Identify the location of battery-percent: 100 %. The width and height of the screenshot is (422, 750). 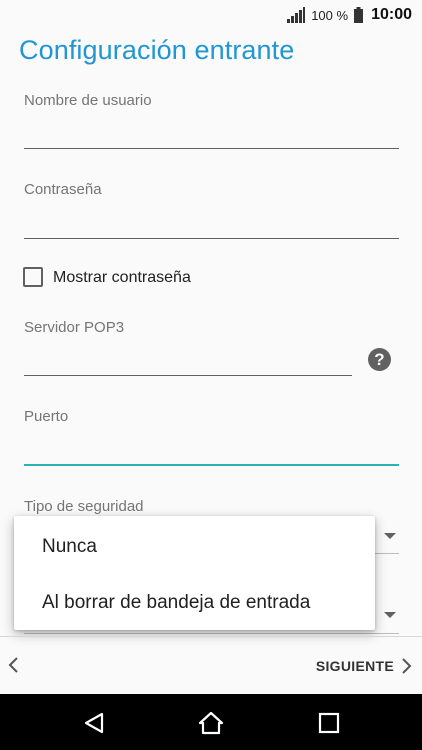
(330, 15).